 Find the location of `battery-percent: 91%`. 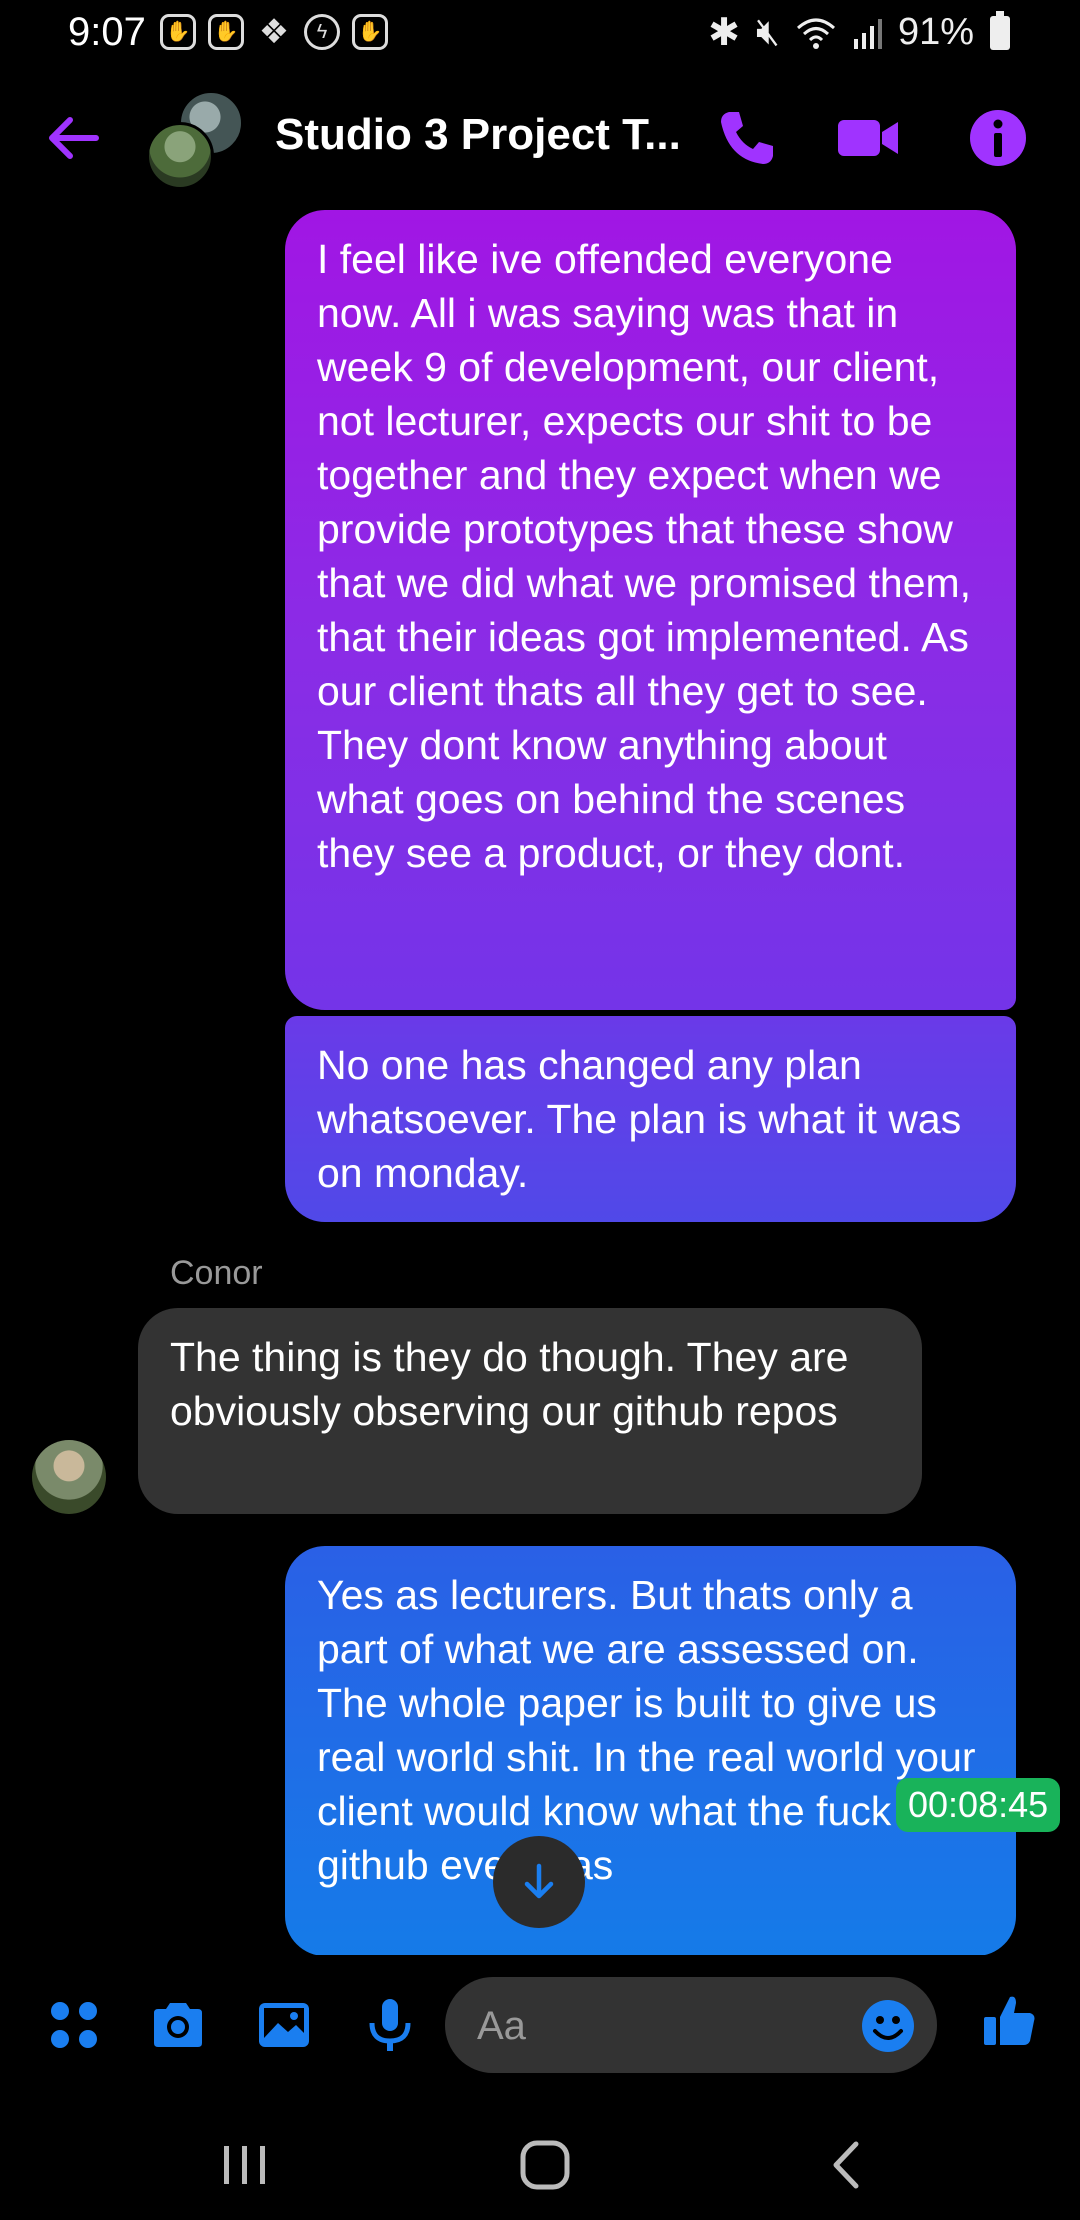

battery-percent: 91% is located at coordinates (935, 32).